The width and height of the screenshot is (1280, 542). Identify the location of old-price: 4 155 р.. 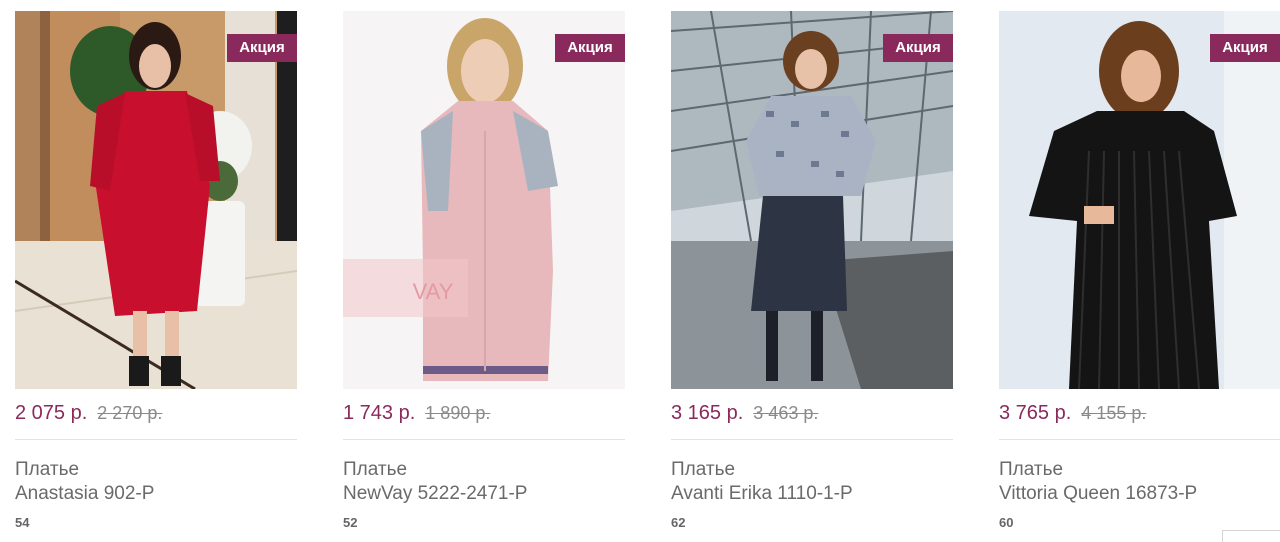
(1114, 413).